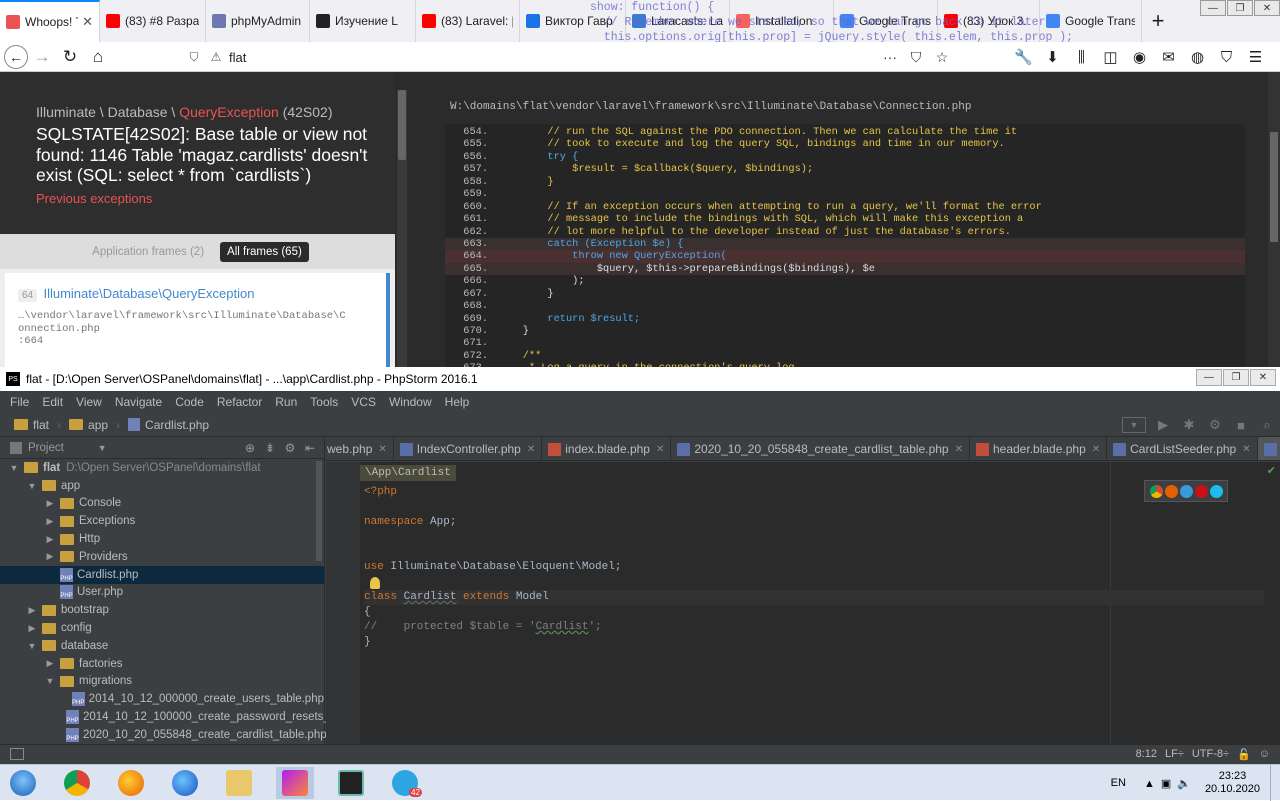 This screenshot has width=1280, height=801. What do you see at coordinates (162, 646) in the screenshot?
I see `tree-folder: ▼ database` at bounding box center [162, 646].